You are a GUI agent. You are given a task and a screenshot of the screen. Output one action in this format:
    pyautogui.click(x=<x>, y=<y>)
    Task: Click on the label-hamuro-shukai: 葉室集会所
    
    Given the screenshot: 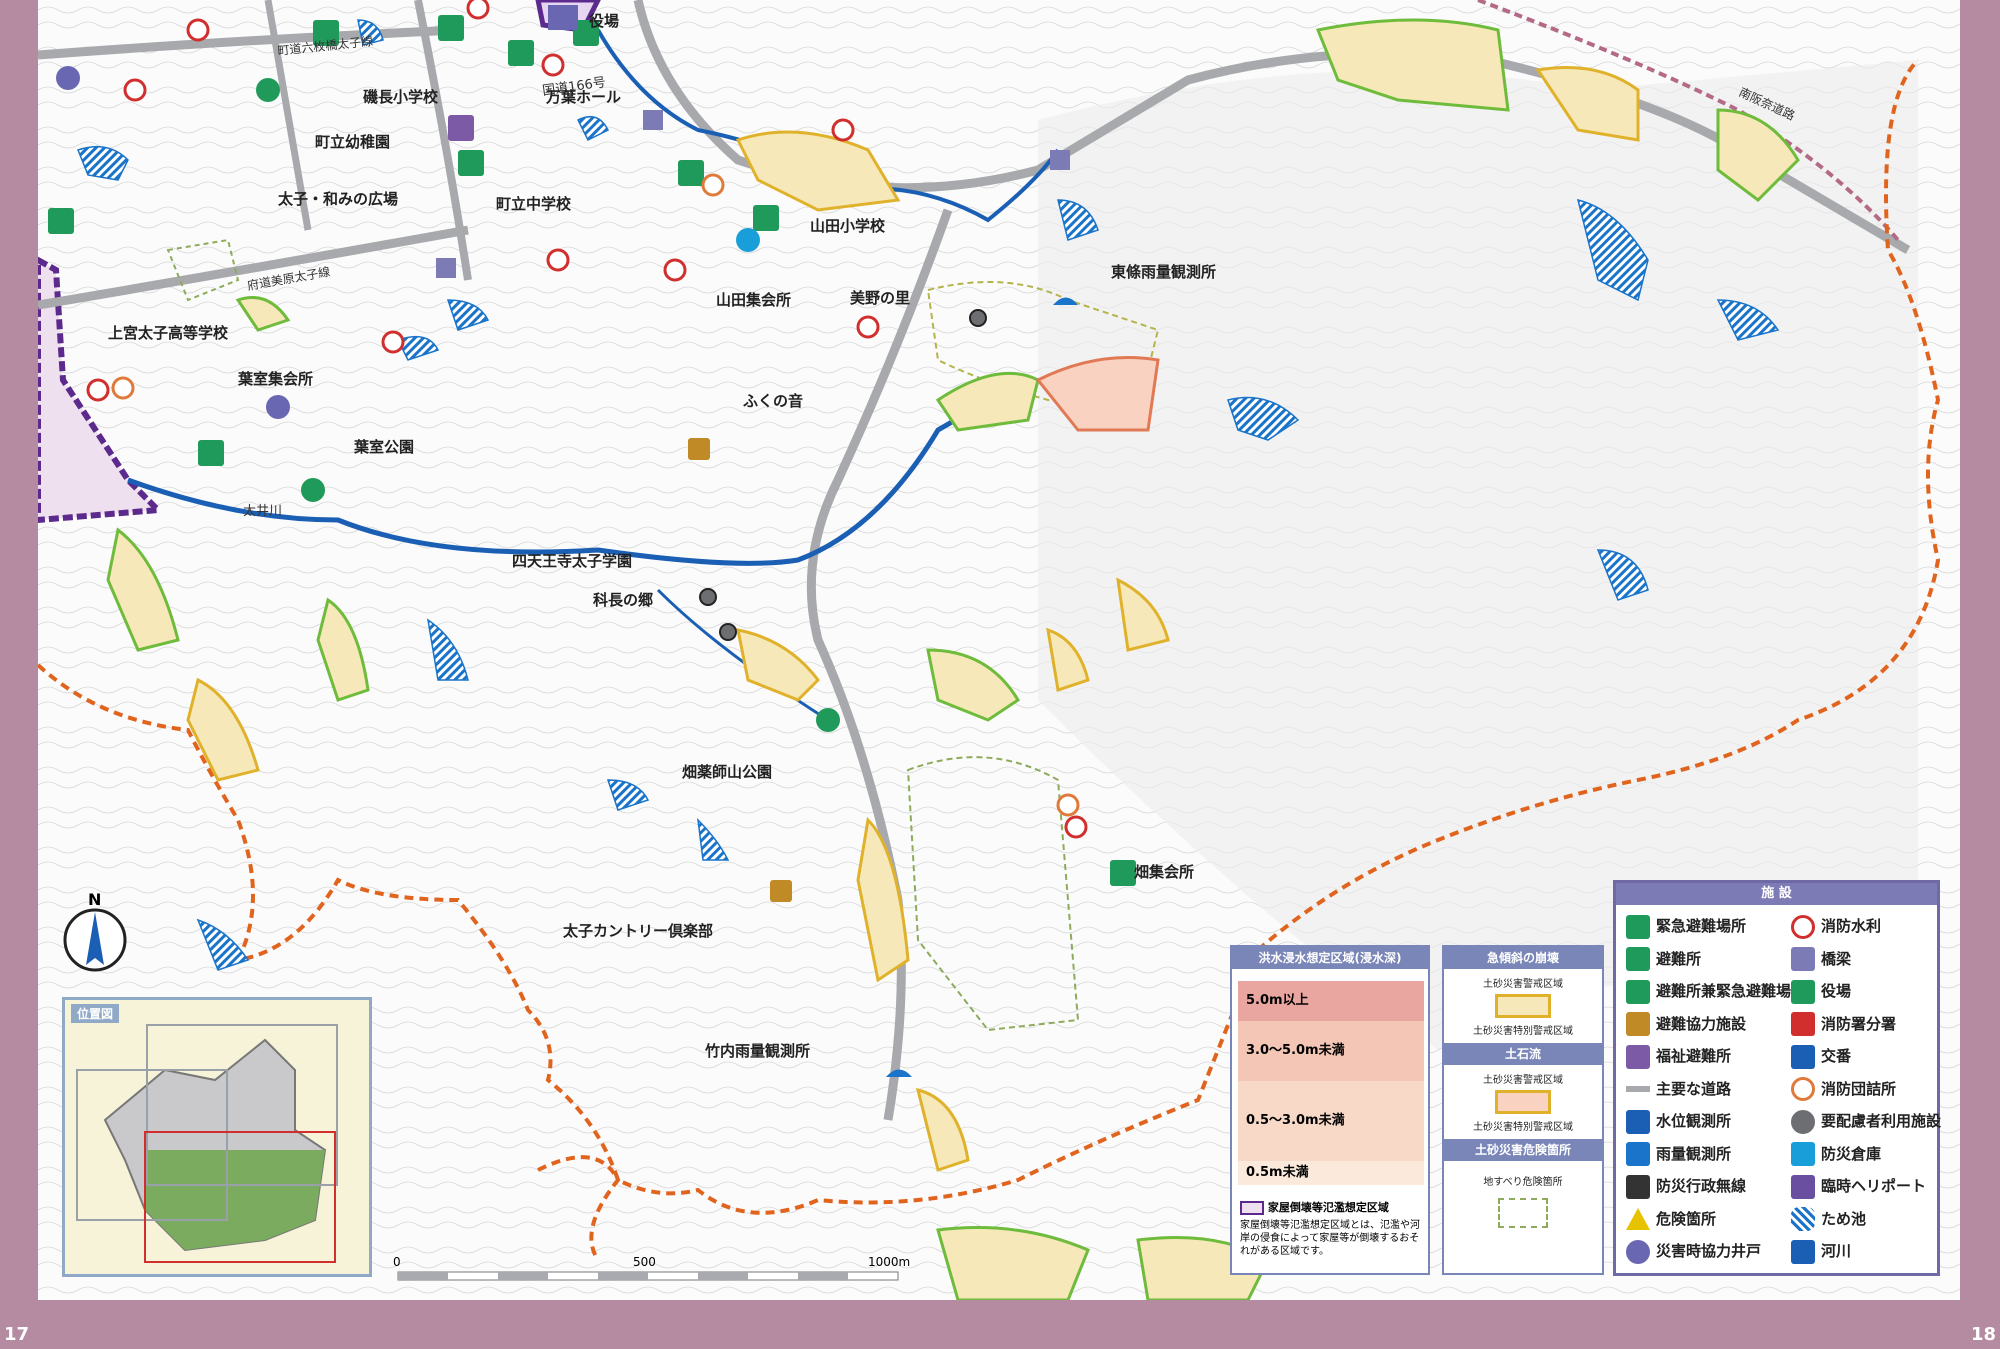 What is the action you would take?
    pyautogui.click(x=276, y=379)
    